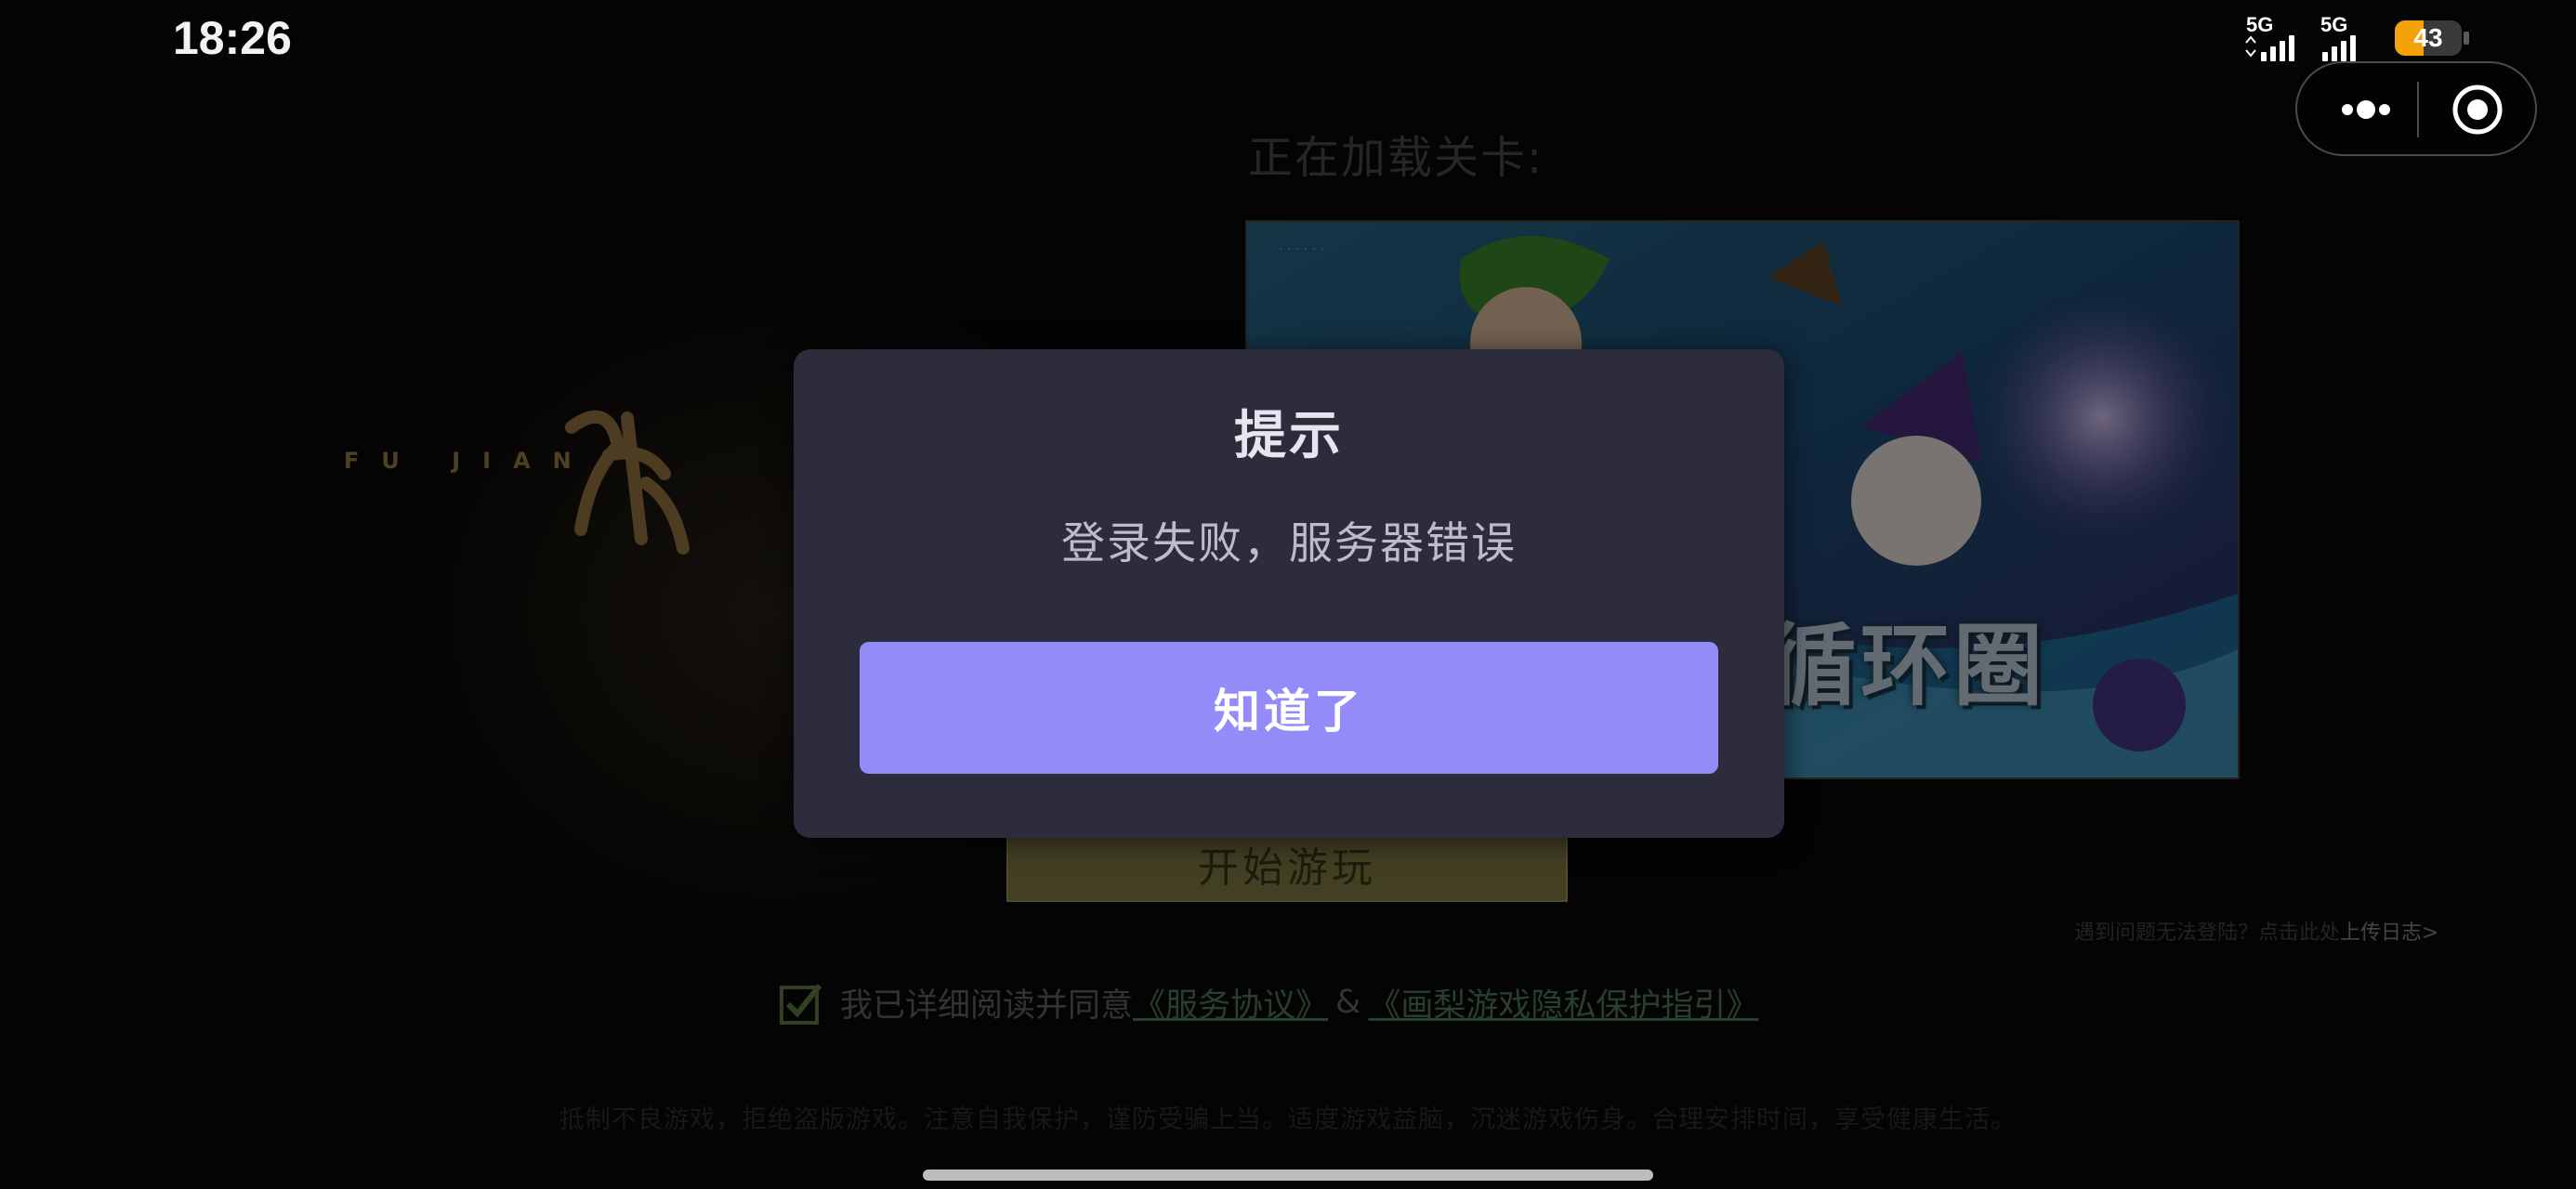 This screenshot has width=2576, height=1189. I want to click on battery-icon: 43, so click(2428, 38).